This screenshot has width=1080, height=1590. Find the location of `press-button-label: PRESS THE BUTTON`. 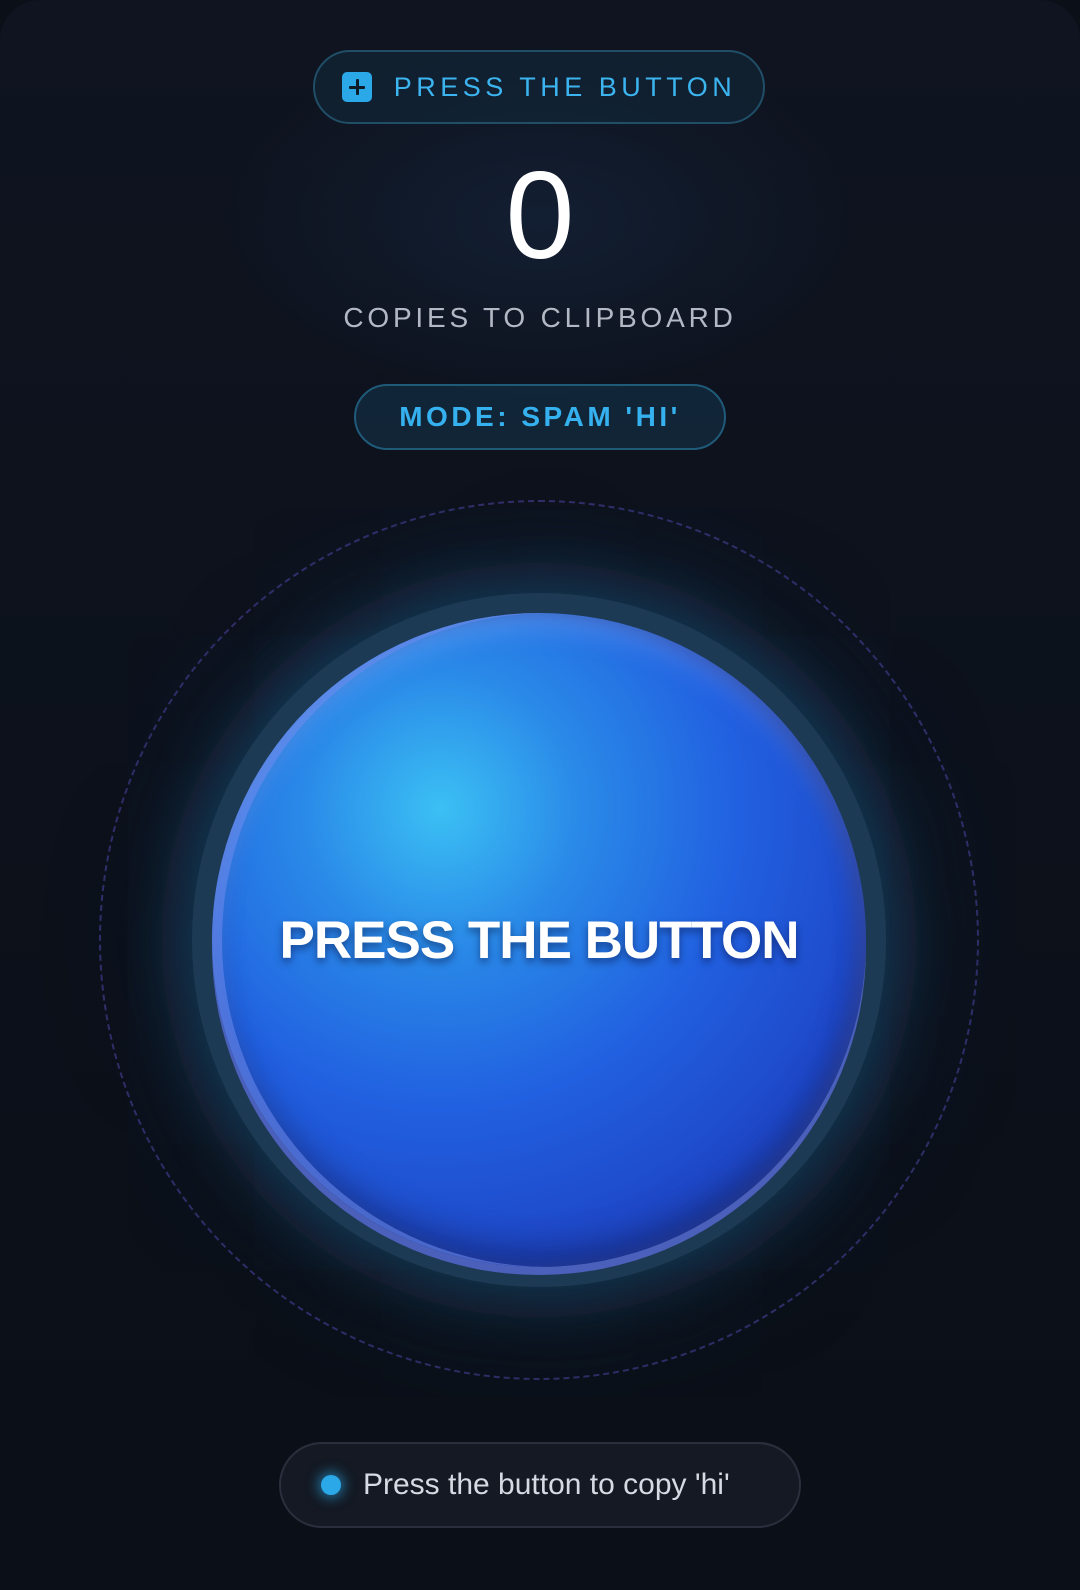

press-button-label: PRESS THE BUTTON is located at coordinates (539, 940).